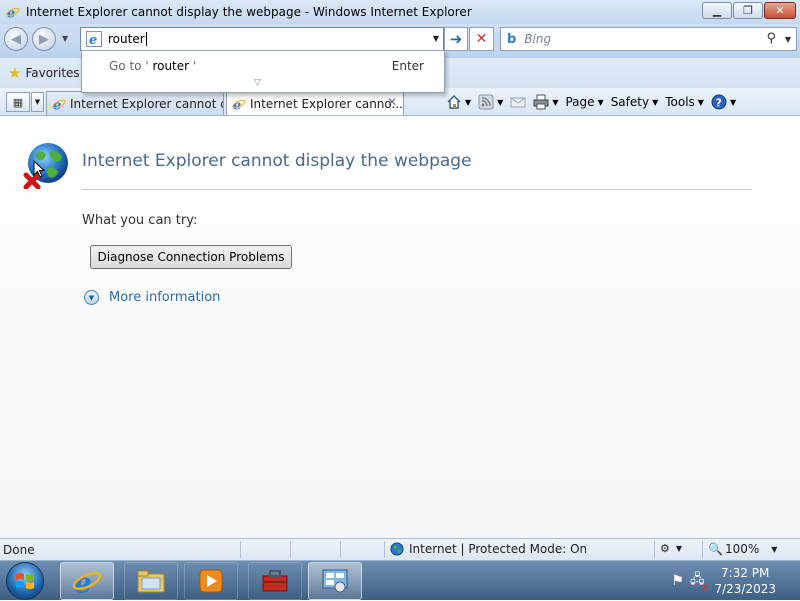 The width and height of the screenshot is (800, 601). What do you see at coordinates (771, 38) in the screenshot?
I see `search-icon: ⚲` at bounding box center [771, 38].